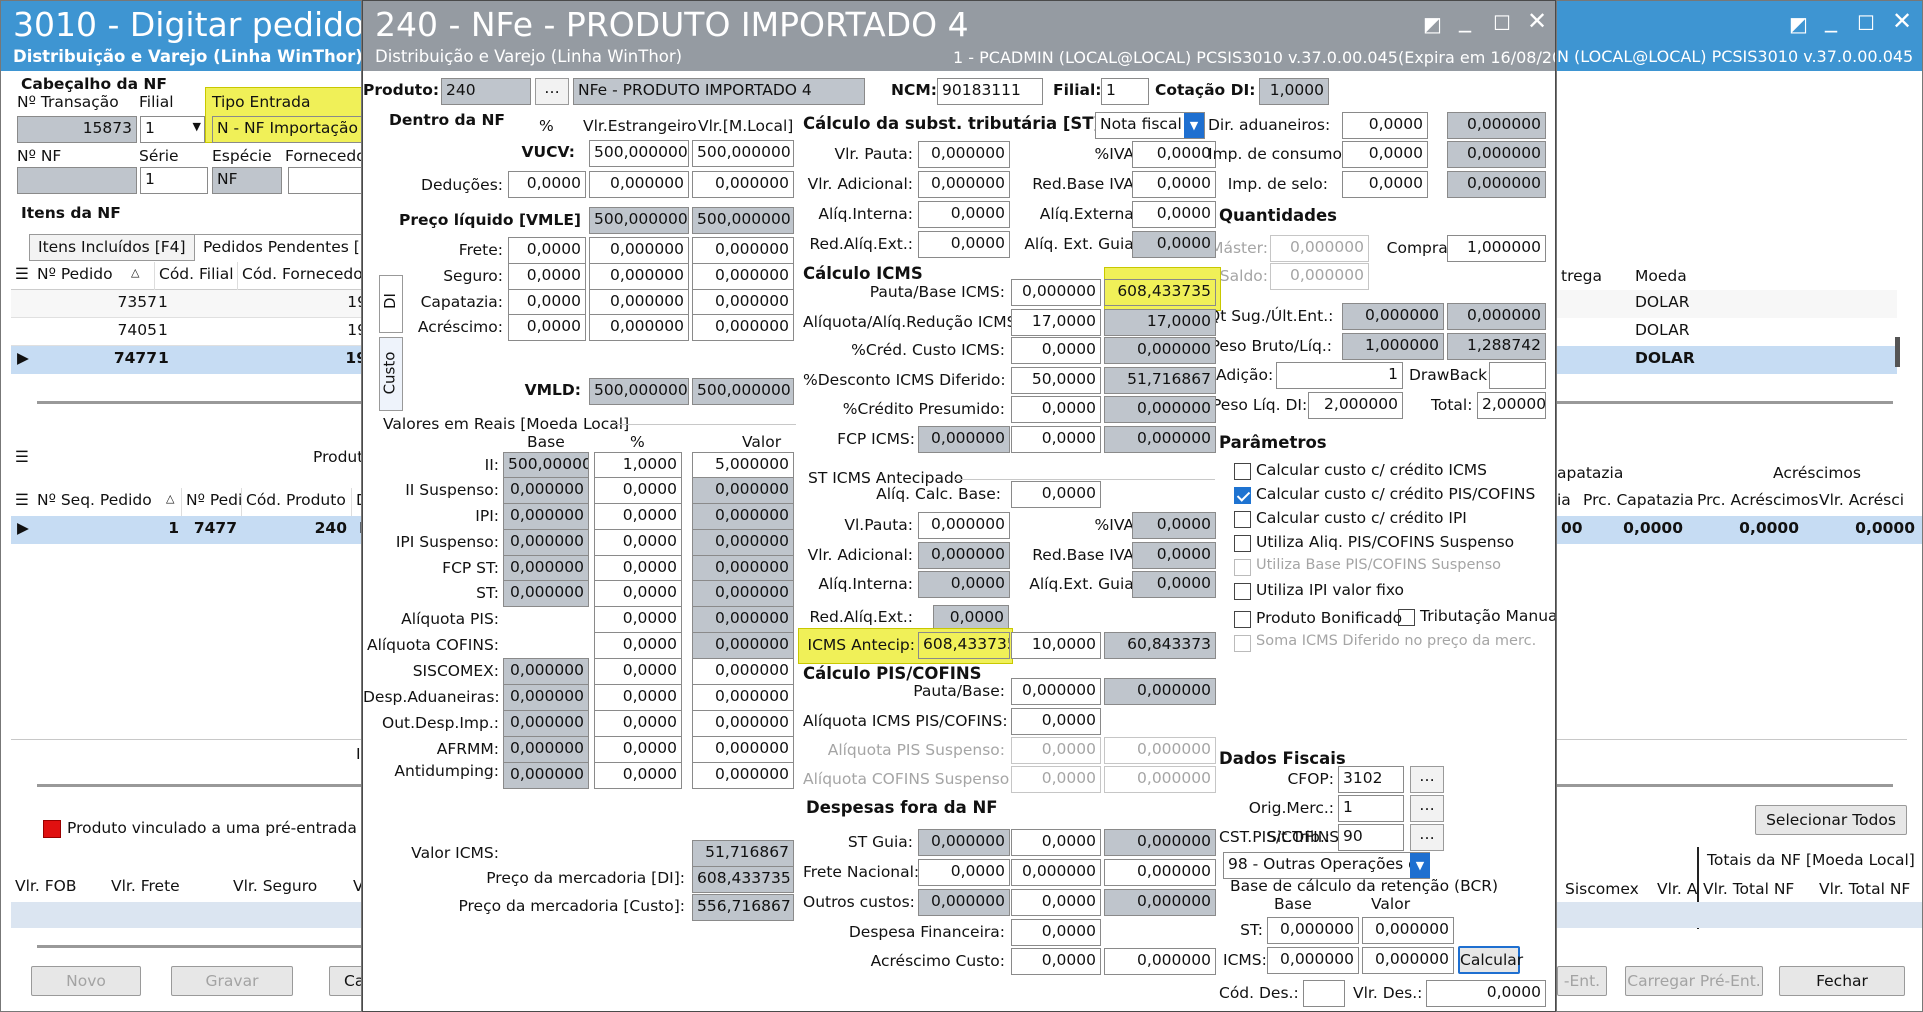 This screenshot has width=1923, height=1012. What do you see at coordinates (1511, 405) in the screenshot?
I see `total-field: 2,000000` at bounding box center [1511, 405].